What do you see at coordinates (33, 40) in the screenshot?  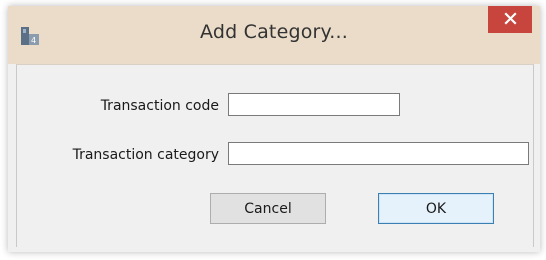 I see `svg-text: 4` at bounding box center [33, 40].